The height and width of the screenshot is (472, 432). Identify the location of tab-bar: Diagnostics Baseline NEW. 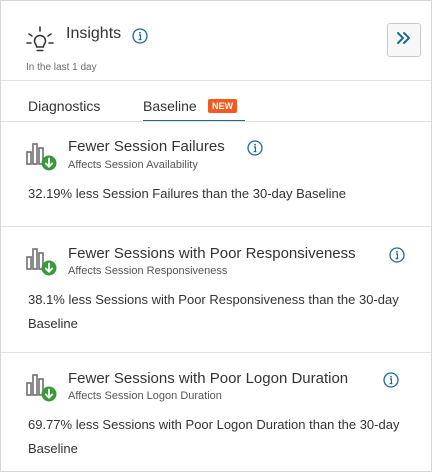
(216, 101).